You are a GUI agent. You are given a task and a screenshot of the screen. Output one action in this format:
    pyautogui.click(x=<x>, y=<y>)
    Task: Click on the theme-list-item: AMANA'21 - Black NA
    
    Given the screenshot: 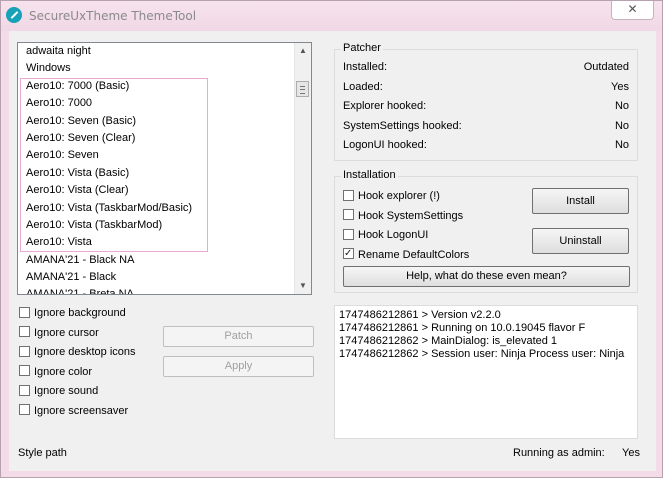 What is the action you would take?
    pyautogui.click(x=157, y=260)
    